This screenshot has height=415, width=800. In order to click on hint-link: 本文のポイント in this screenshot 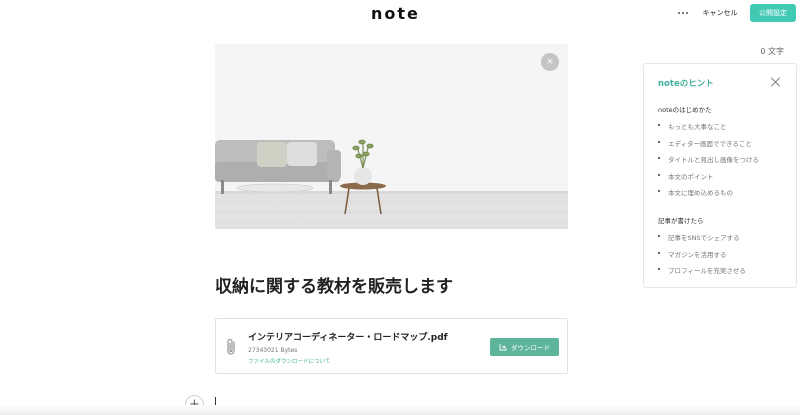, I will do `click(708, 179)`.